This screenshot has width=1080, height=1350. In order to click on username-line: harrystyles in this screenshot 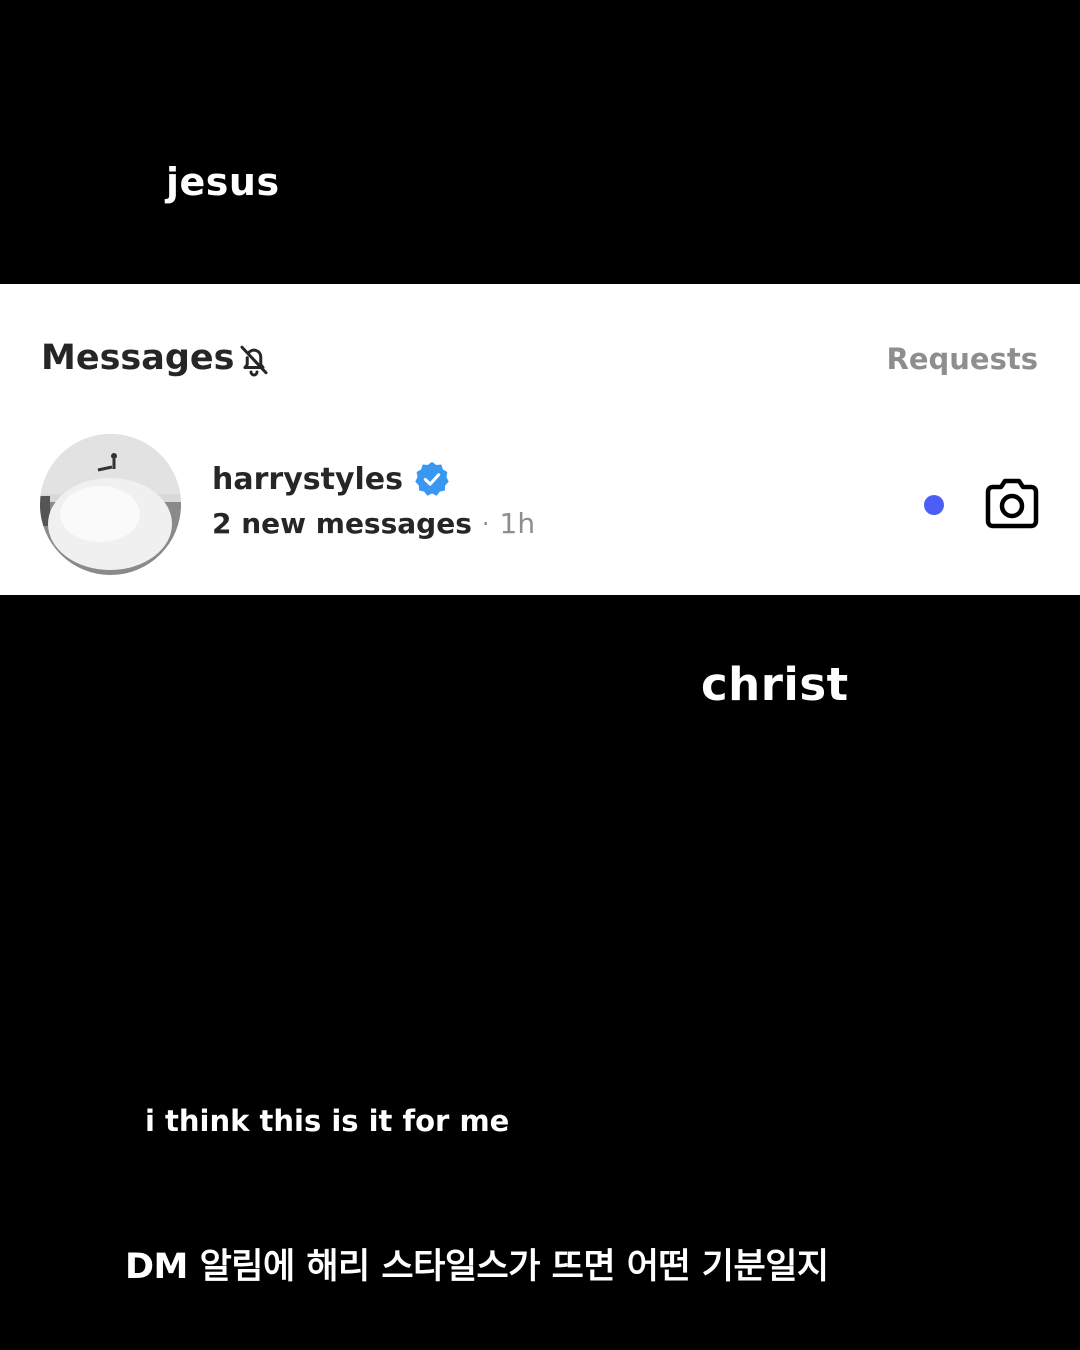, I will do `click(331, 479)`.